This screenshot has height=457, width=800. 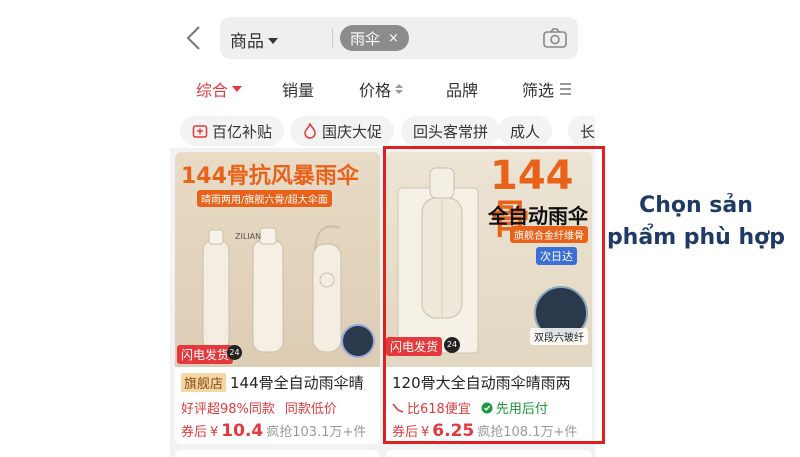 I want to click on check-badge-icon, so click(x=487, y=407).